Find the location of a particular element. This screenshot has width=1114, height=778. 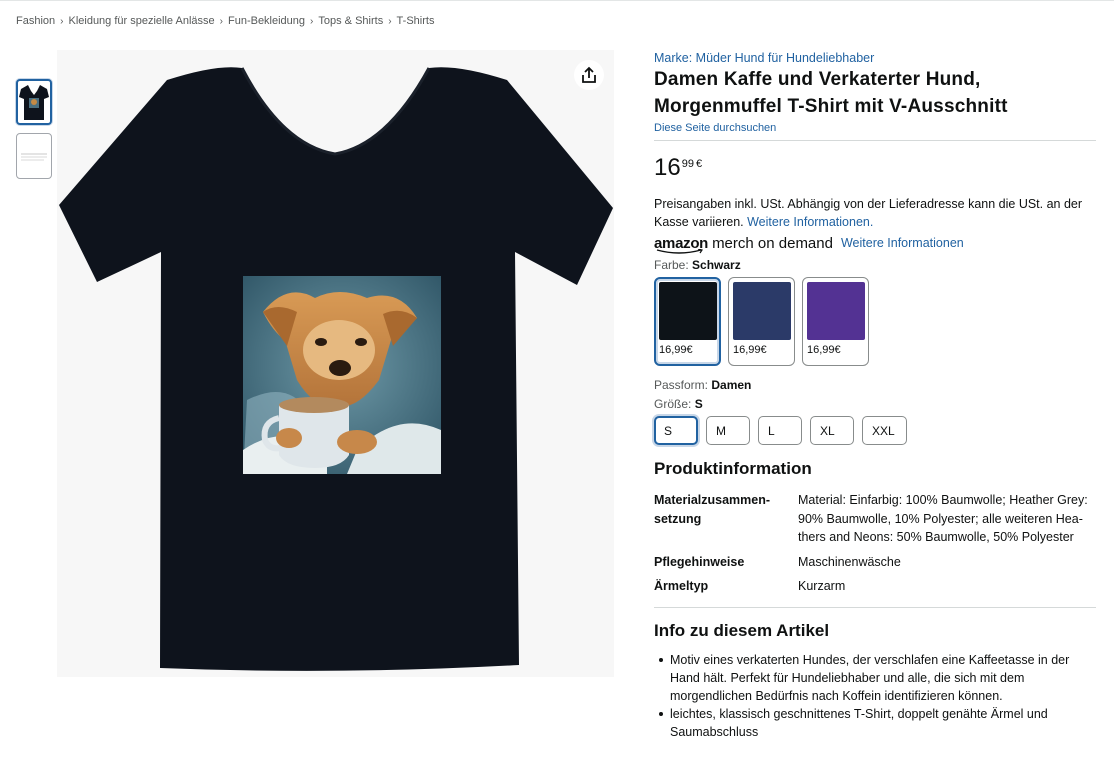

price-fraction: 99 is located at coordinates (687, 164).